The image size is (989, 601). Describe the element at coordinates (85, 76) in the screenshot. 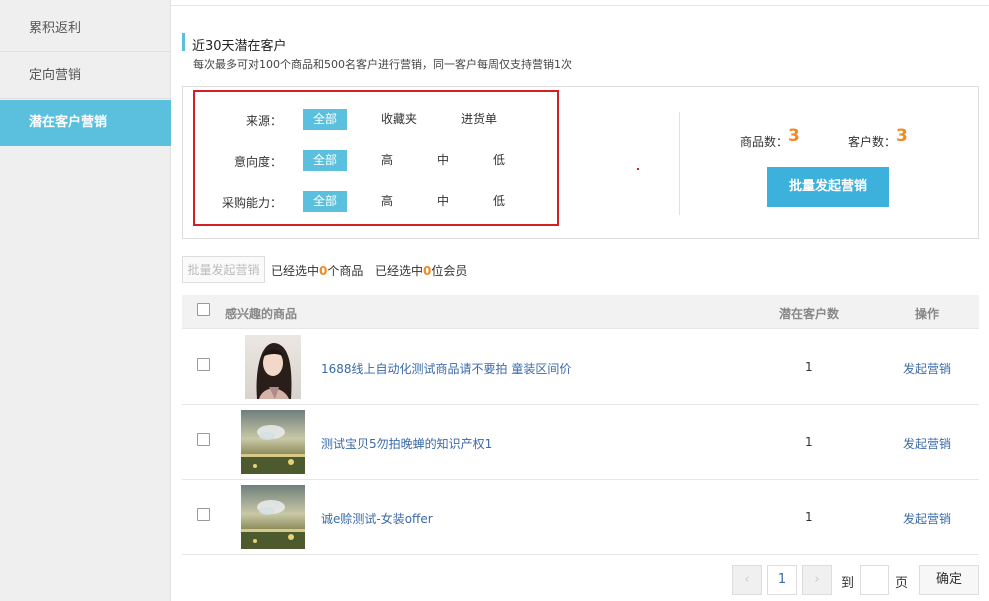

I see `sidebar-item-targeted-marketing: 定向营销` at that location.